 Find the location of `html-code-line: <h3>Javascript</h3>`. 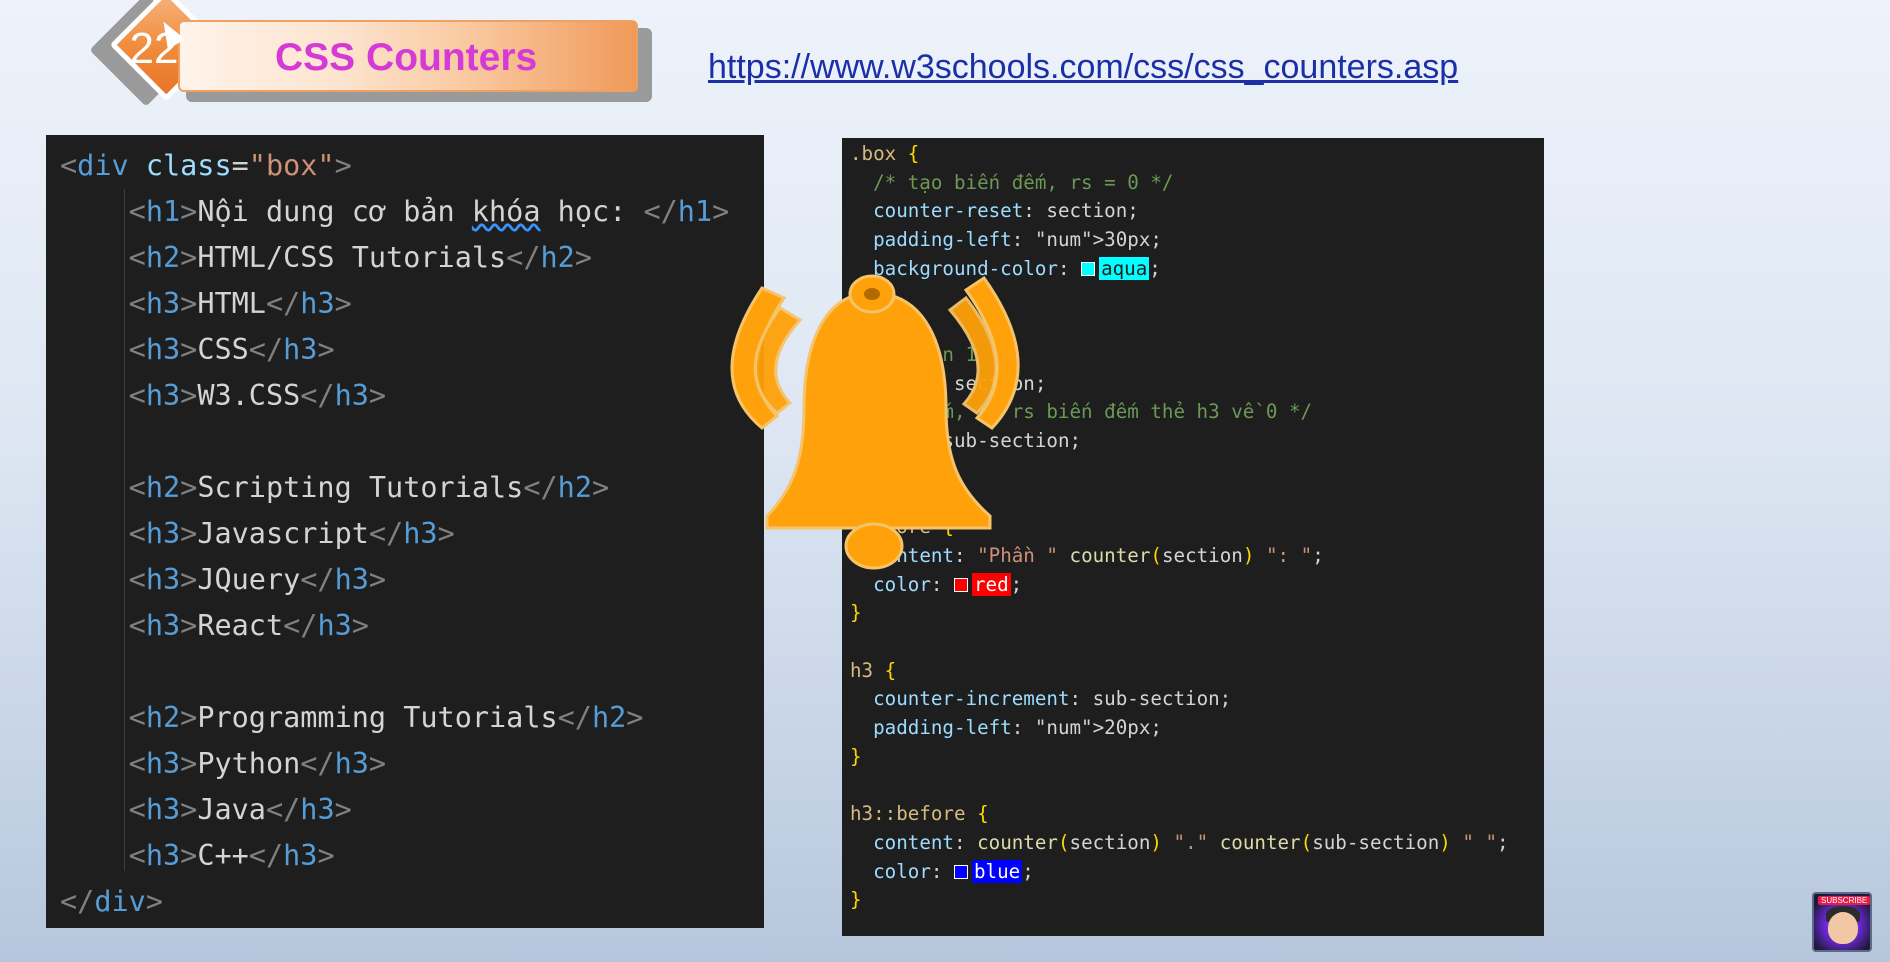

html-code-line: <h3>Javascript</h3> is located at coordinates (291, 533).